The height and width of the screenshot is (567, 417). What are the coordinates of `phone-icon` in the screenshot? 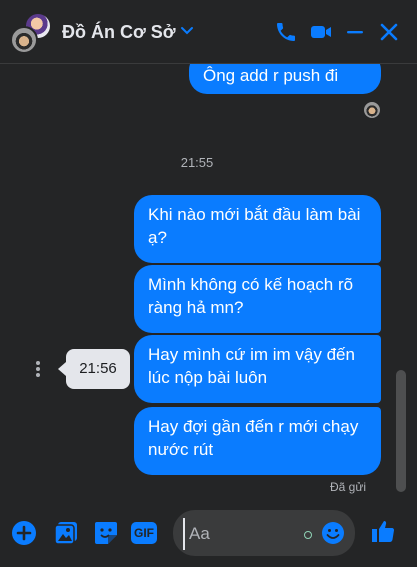 It's located at (286, 32).